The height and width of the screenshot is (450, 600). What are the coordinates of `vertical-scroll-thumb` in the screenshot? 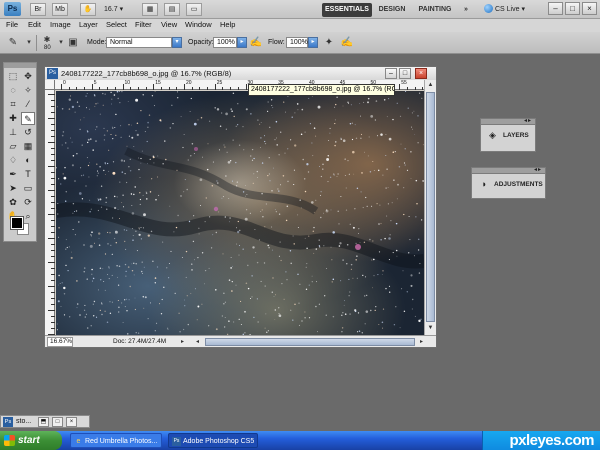 It's located at (430, 207).